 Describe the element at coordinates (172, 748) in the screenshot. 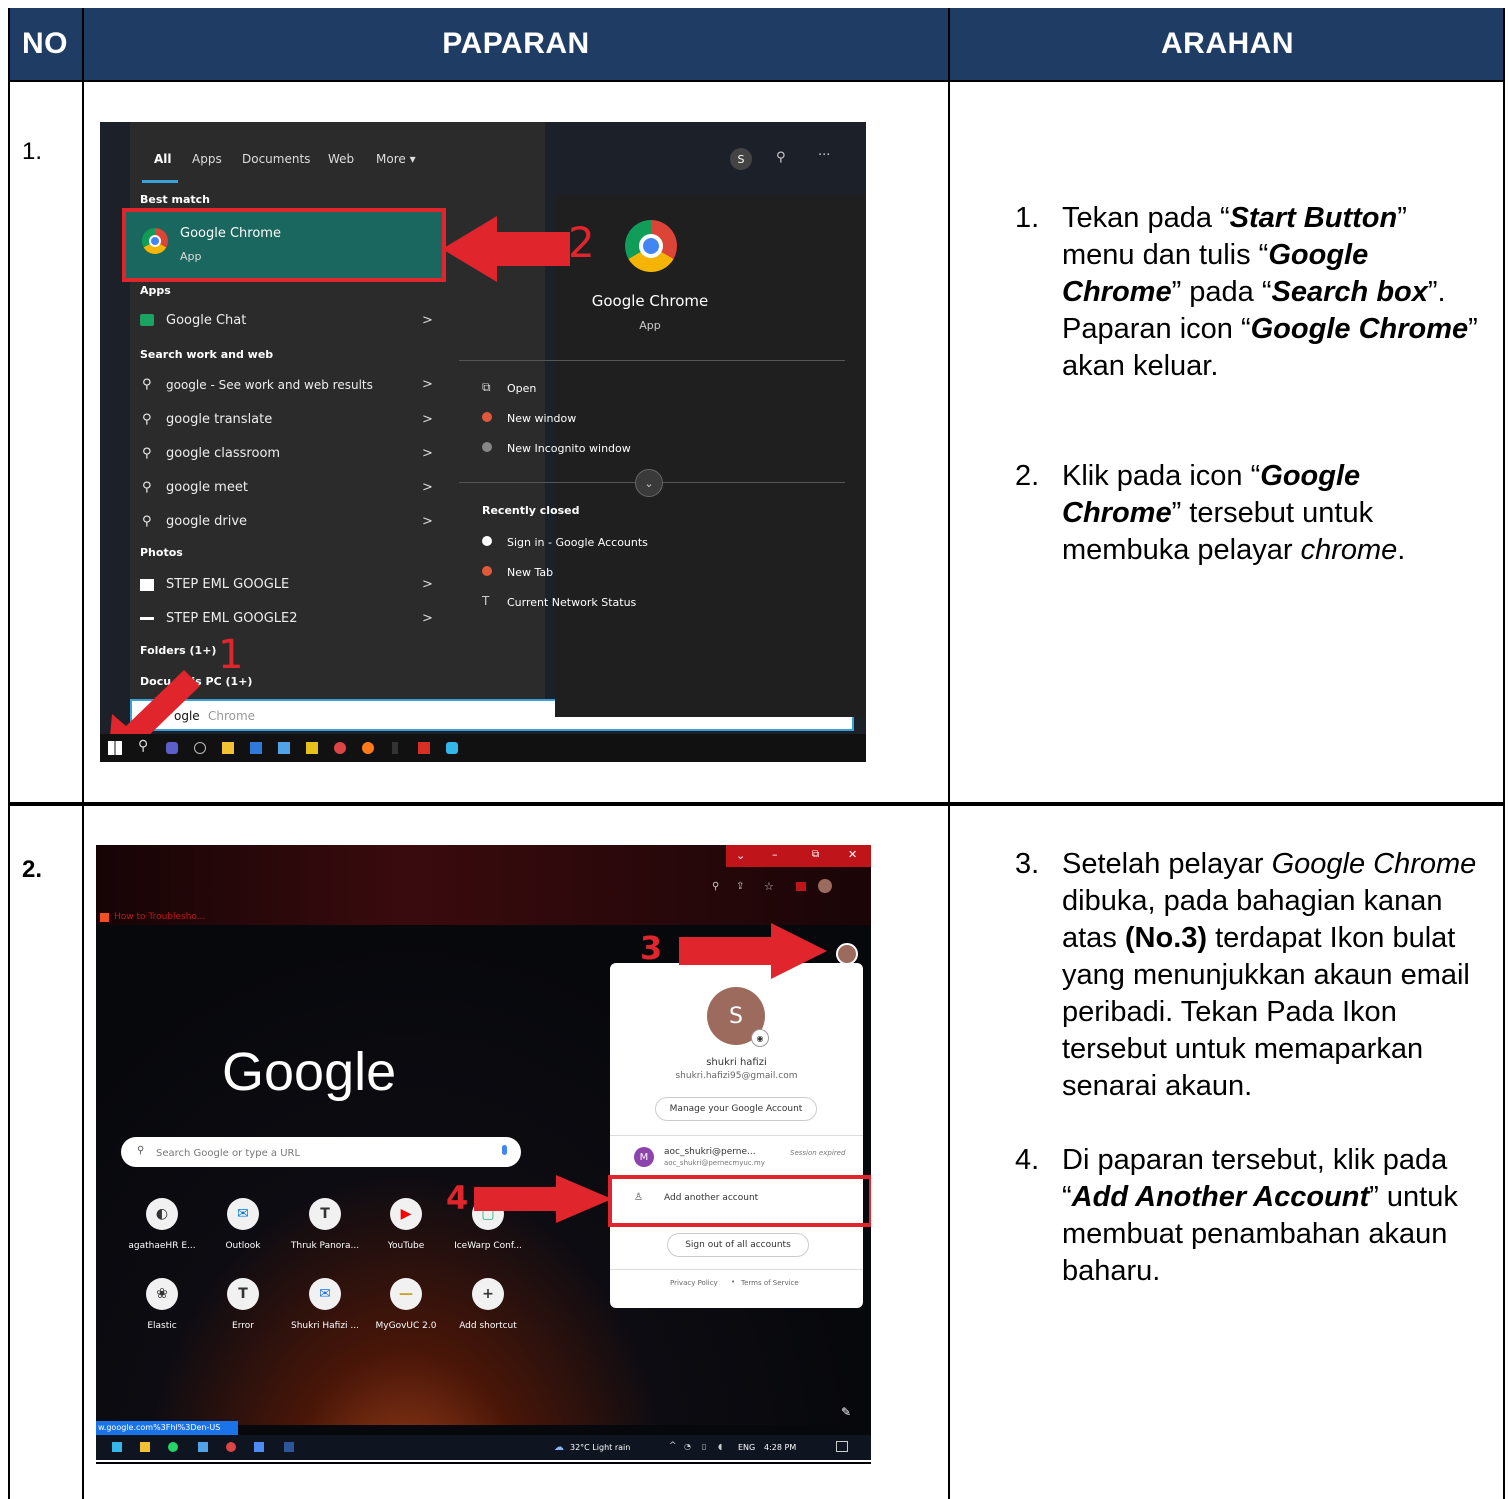

I see `teams-icon` at that location.